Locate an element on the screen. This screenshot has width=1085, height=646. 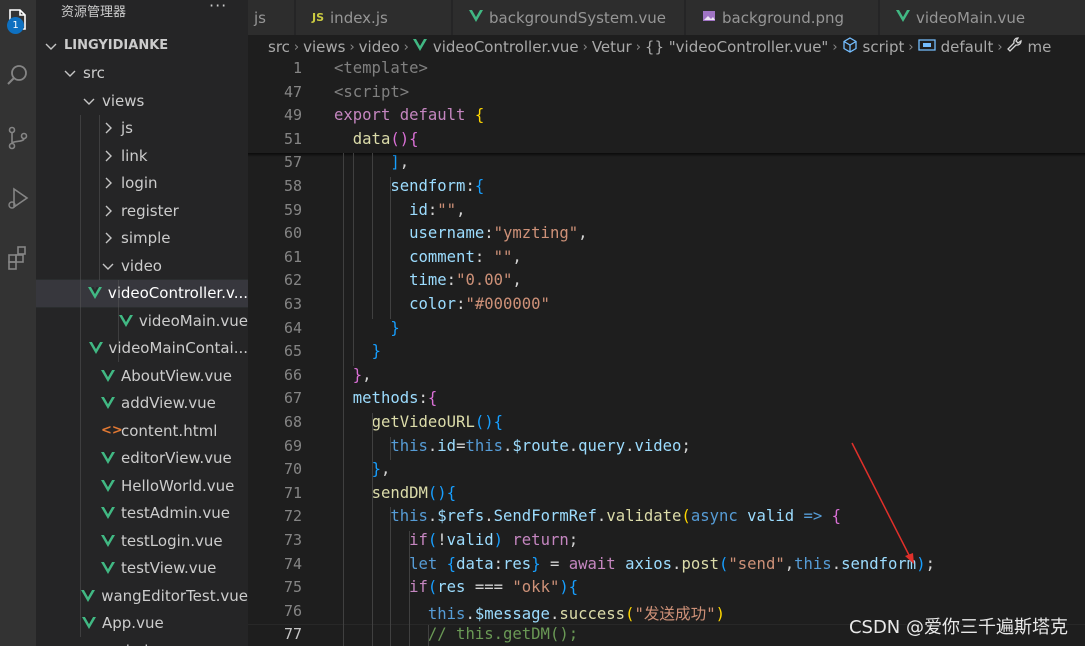
tree-item-label: src is located at coordinates (94, 73).